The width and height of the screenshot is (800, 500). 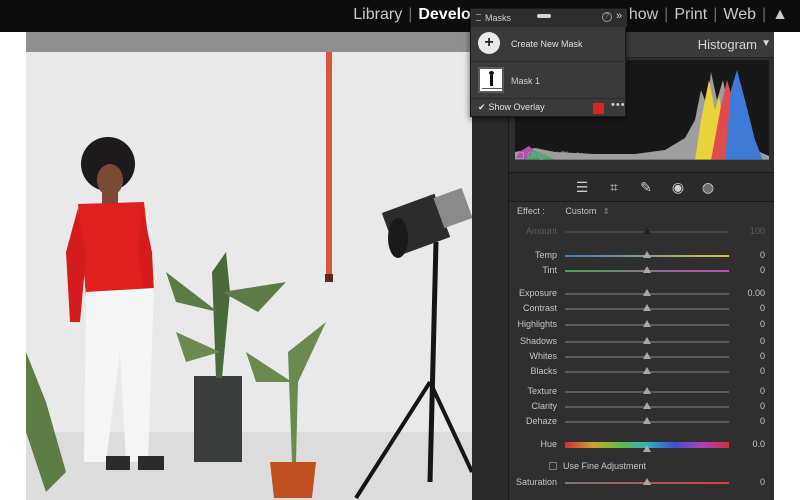 I want to click on checkbox-icon, so click(x=519, y=155).